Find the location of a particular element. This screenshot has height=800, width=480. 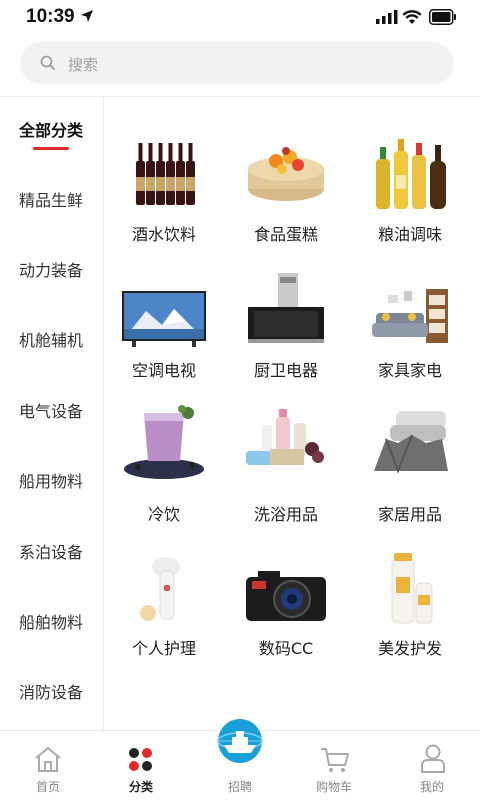

category-item-kitchen: 厨卫电器 is located at coordinates (286, 330).